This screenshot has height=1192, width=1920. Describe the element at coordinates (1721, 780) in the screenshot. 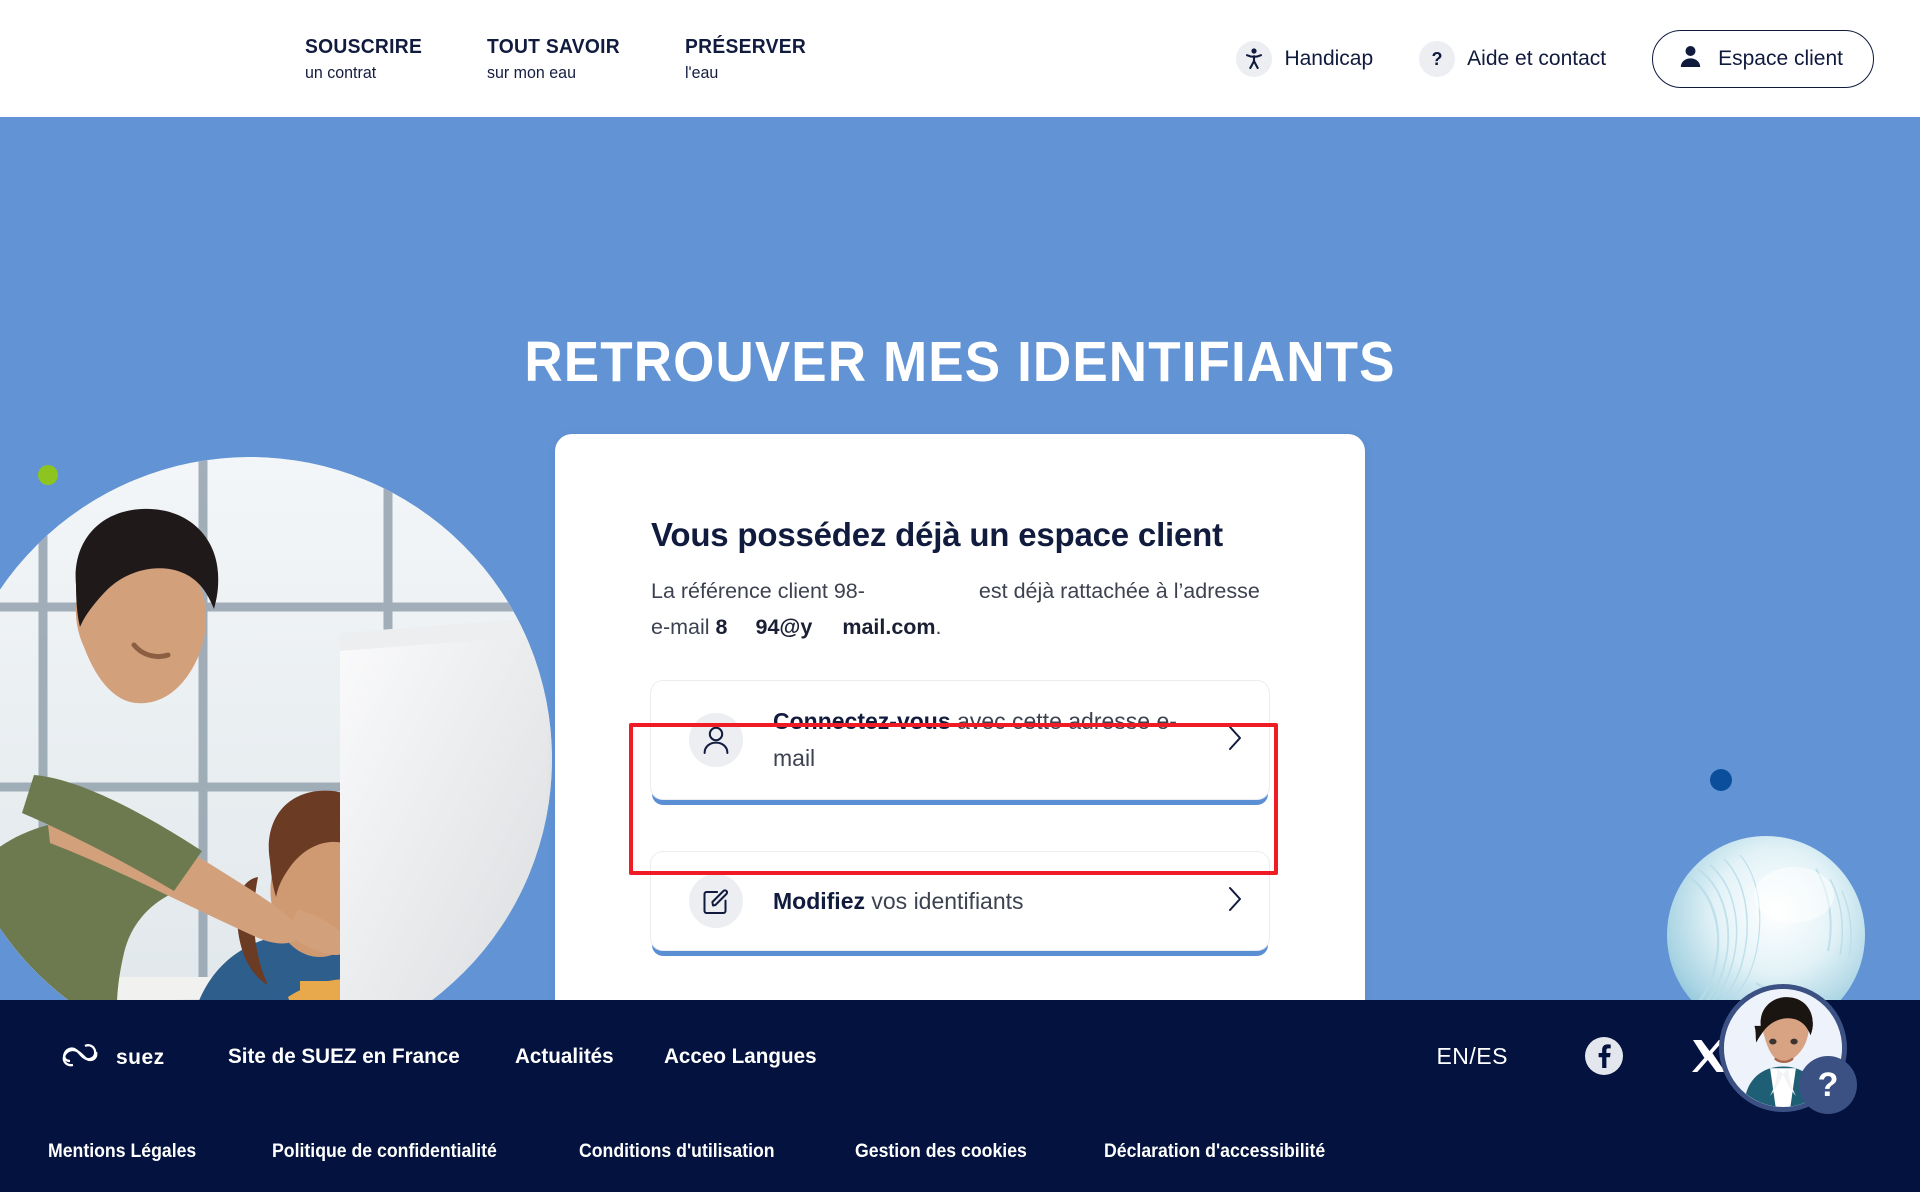

I see `decor-blue-dot` at that location.